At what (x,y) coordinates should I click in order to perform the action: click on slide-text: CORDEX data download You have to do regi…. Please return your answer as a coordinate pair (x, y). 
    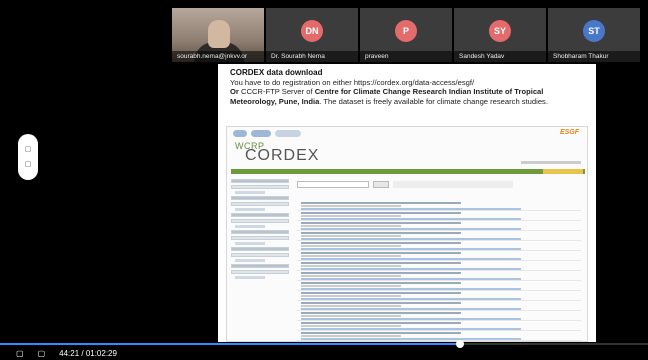
    Looking at the image, I should click on (410, 87).